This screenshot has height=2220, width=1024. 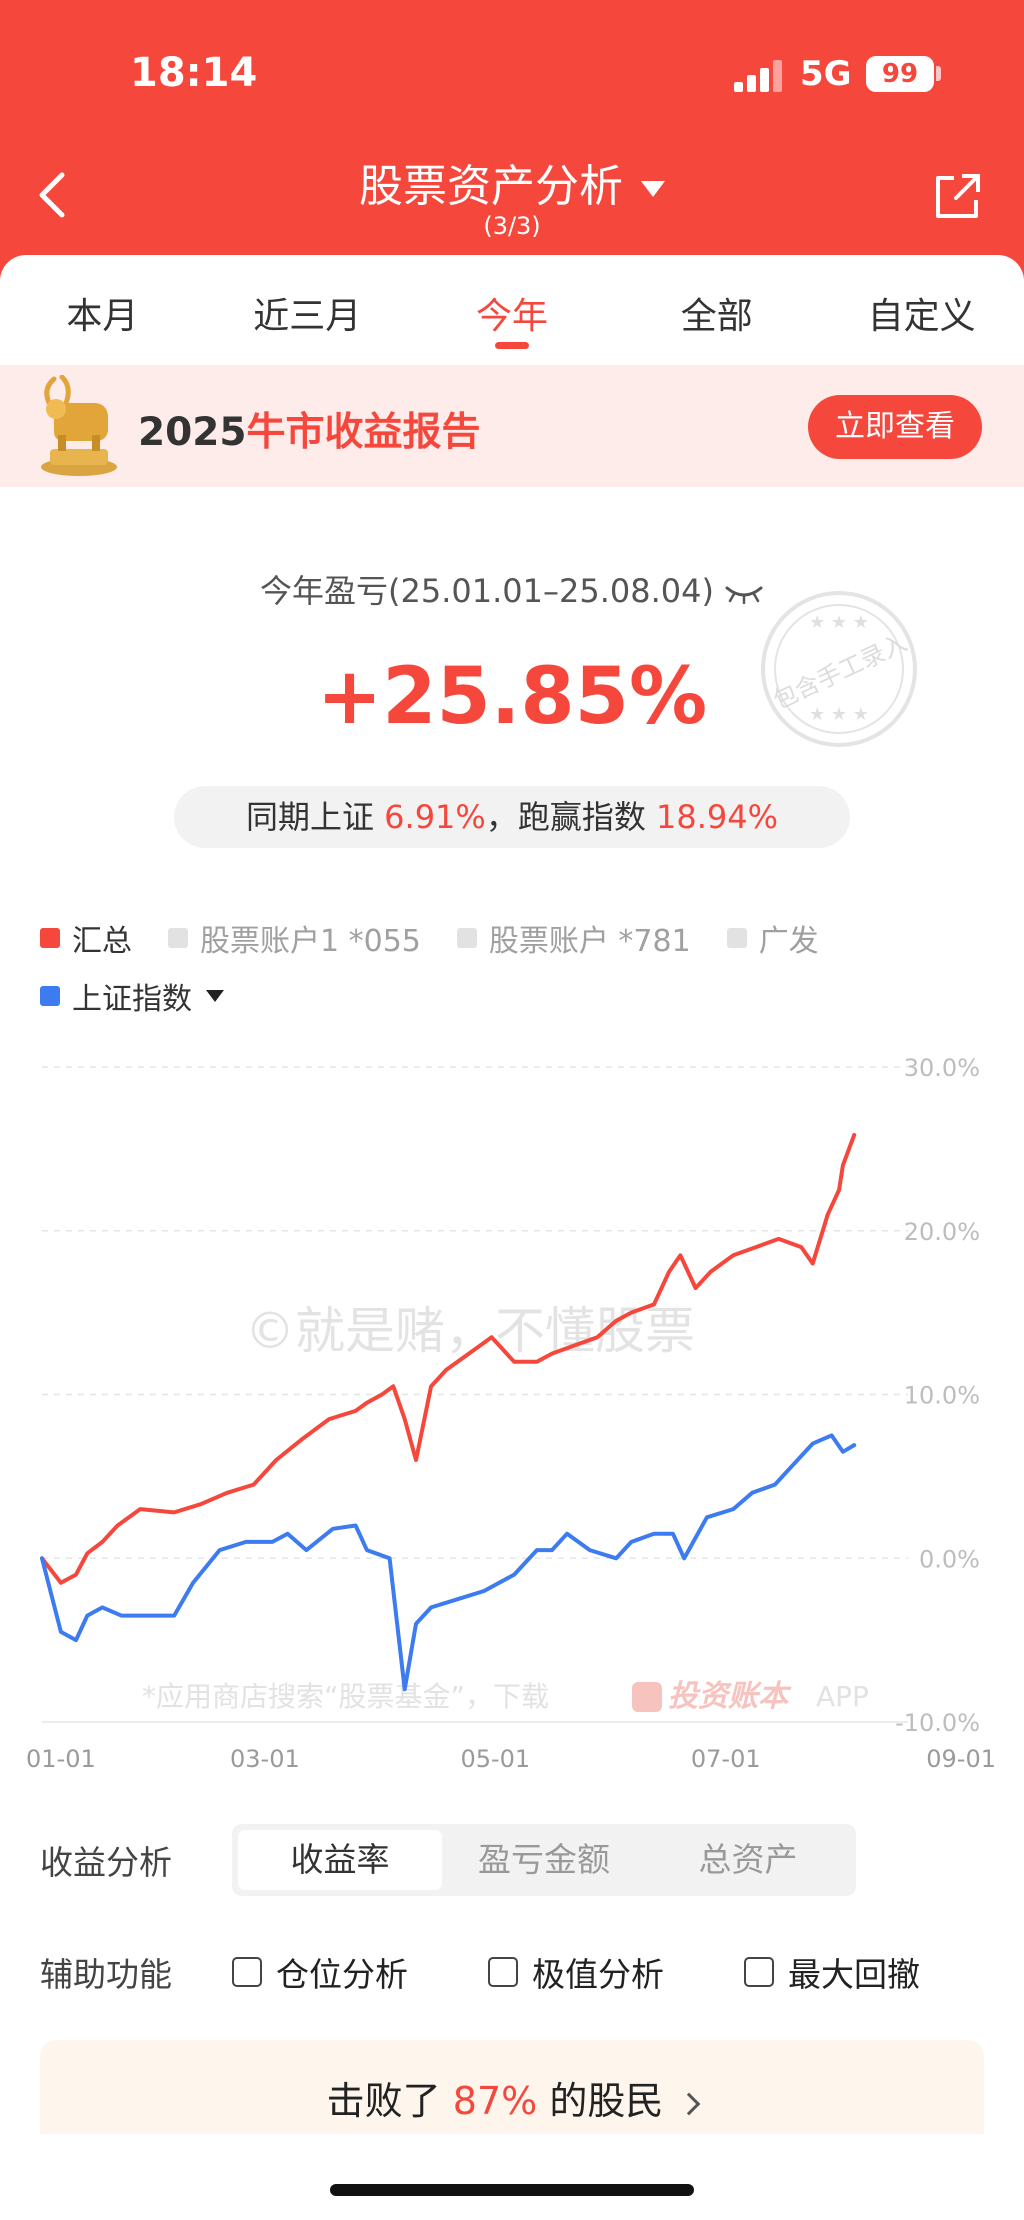 I want to click on benchmark-dropdown-icon, so click(x=215, y=996).